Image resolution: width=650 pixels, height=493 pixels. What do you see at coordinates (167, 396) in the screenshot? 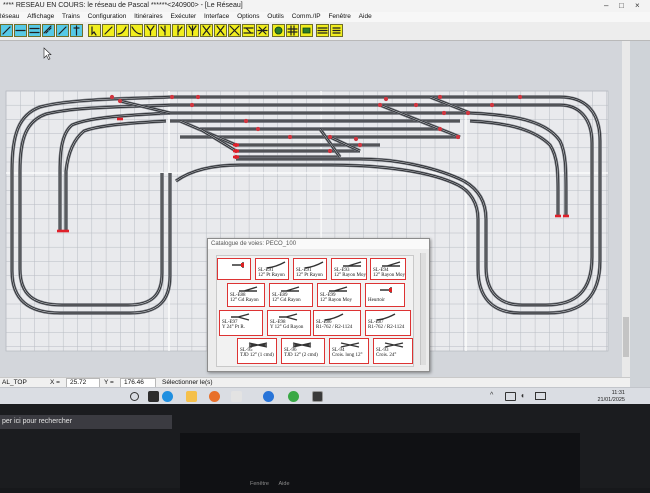
I see `edge-icon` at bounding box center [167, 396].